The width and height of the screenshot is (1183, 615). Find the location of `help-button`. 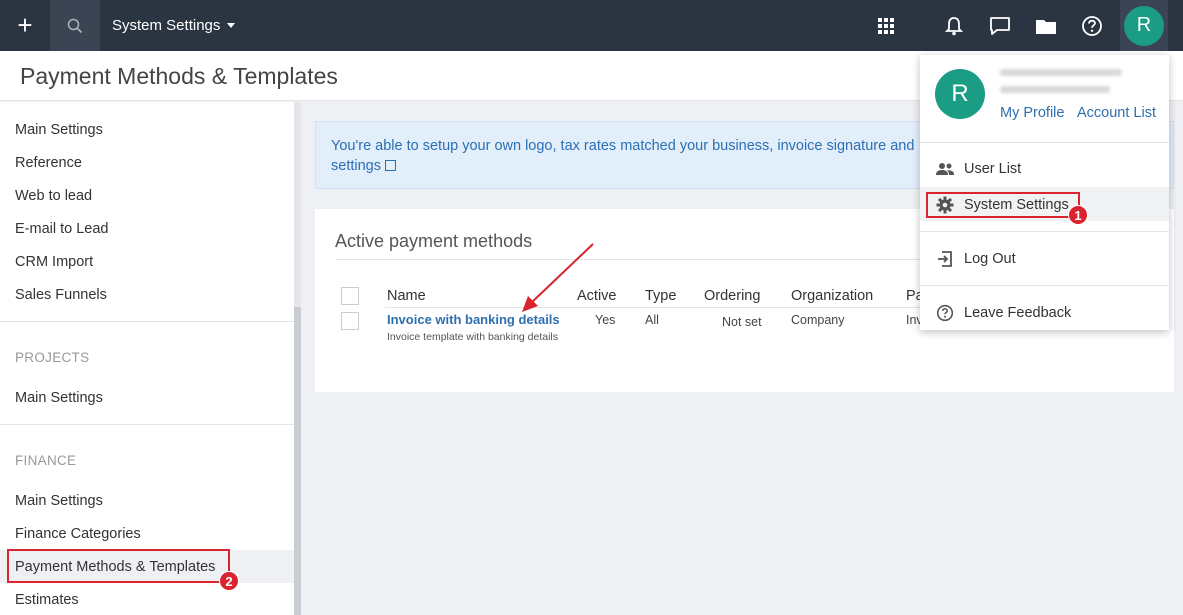

help-button is located at coordinates (1092, 25).